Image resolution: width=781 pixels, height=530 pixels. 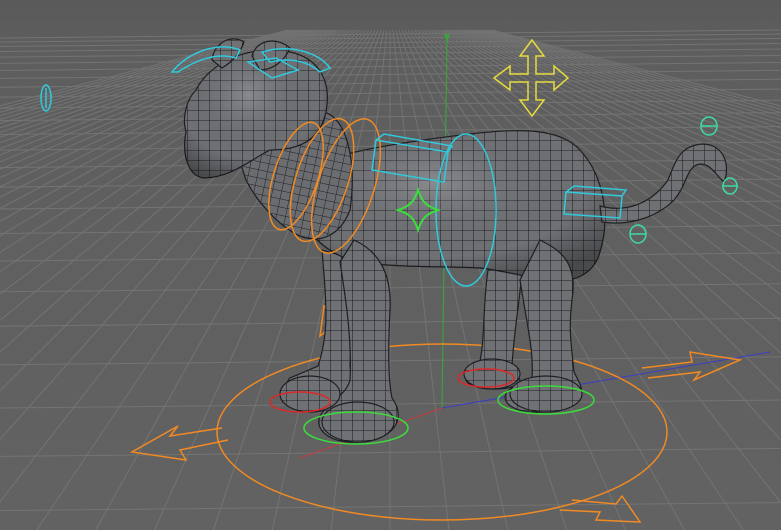 I want to click on paw-back-near, so click(x=546, y=394).